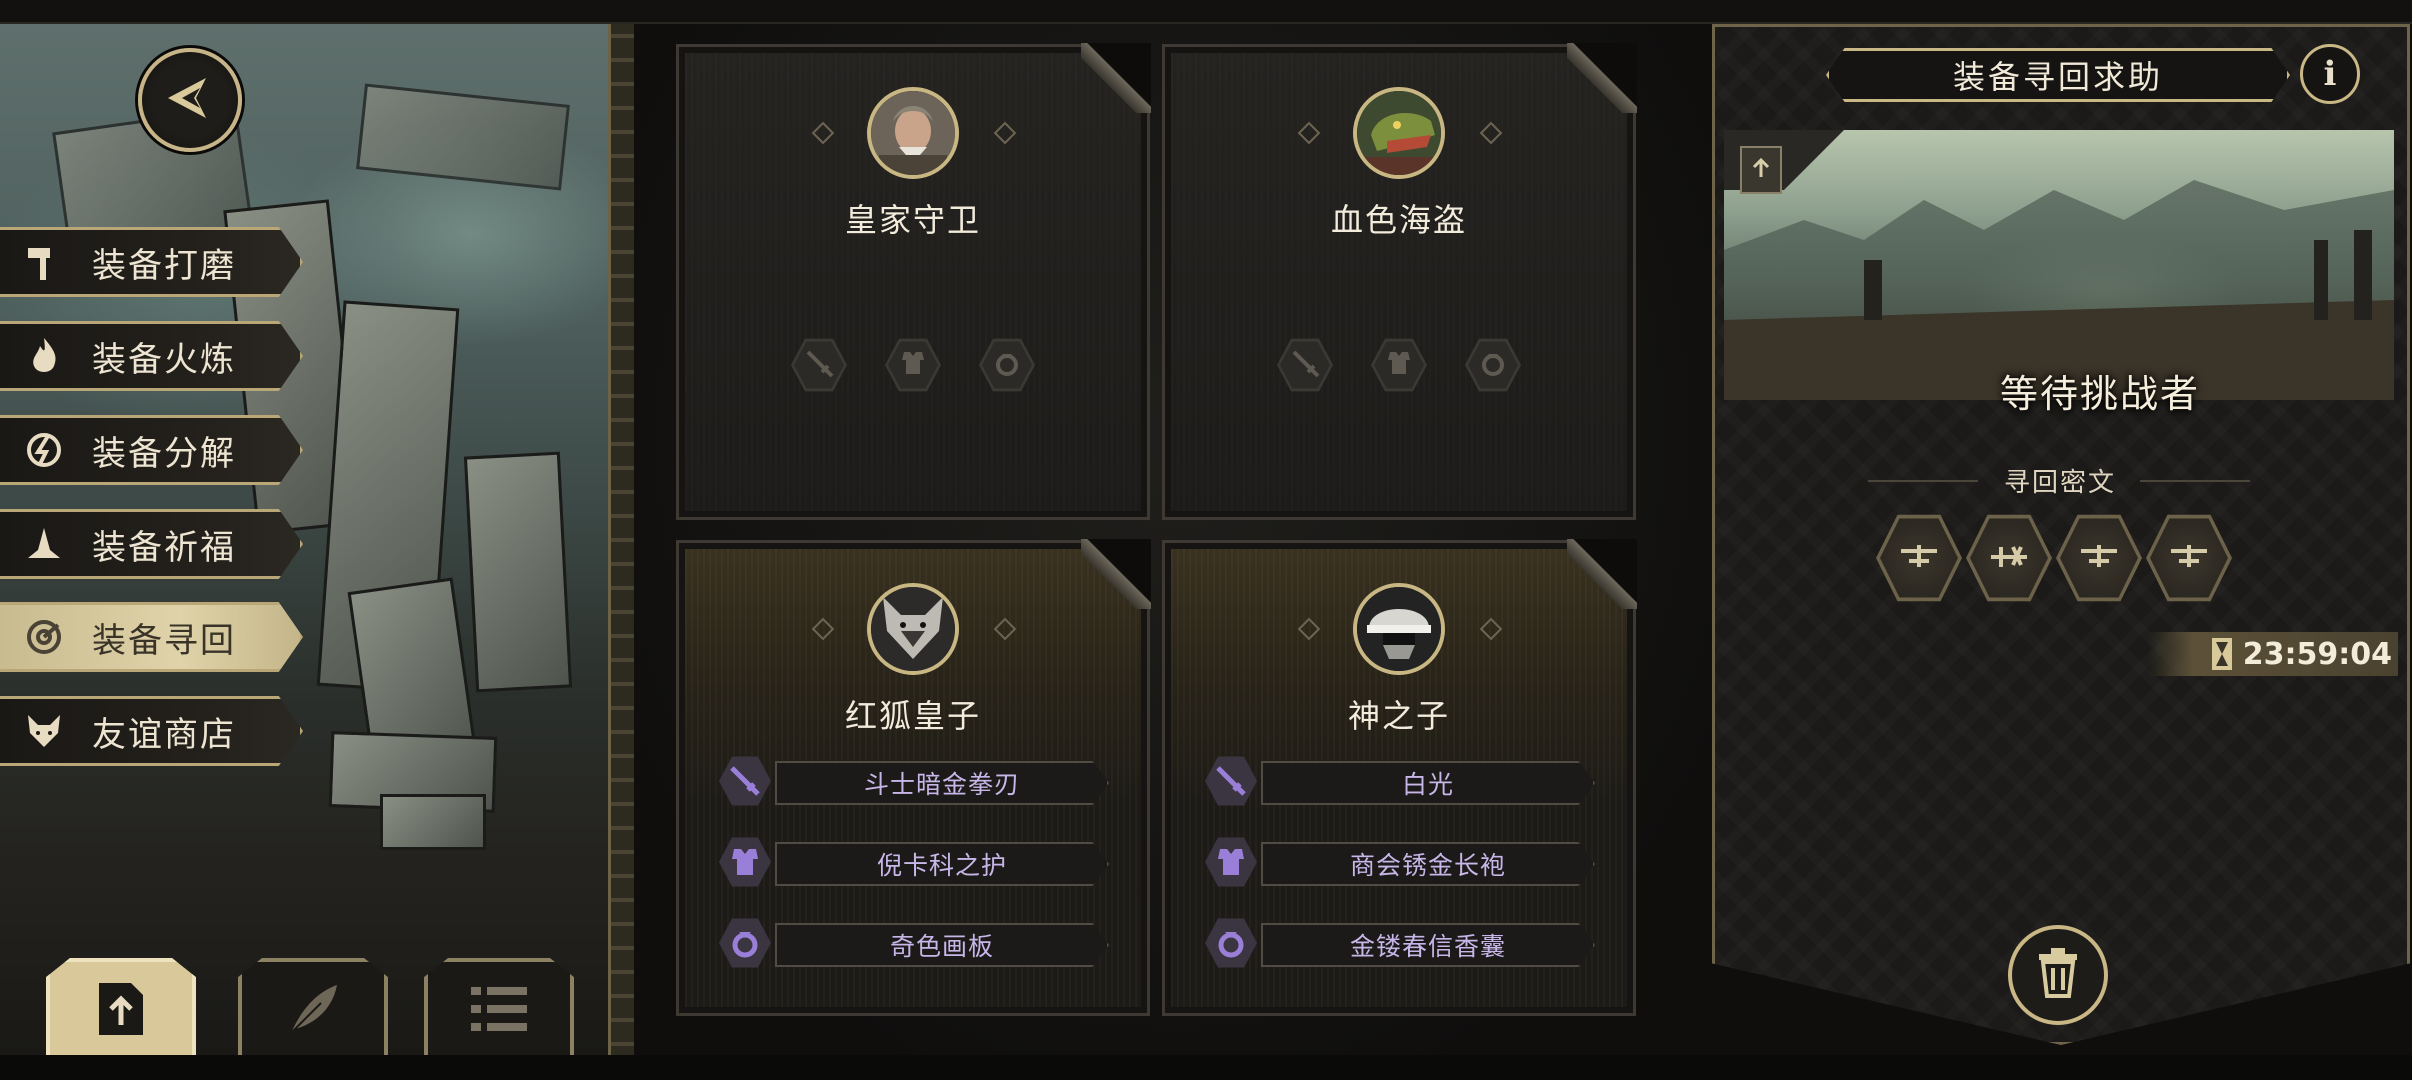  I want to click on top-bar, so click(1206, 12).